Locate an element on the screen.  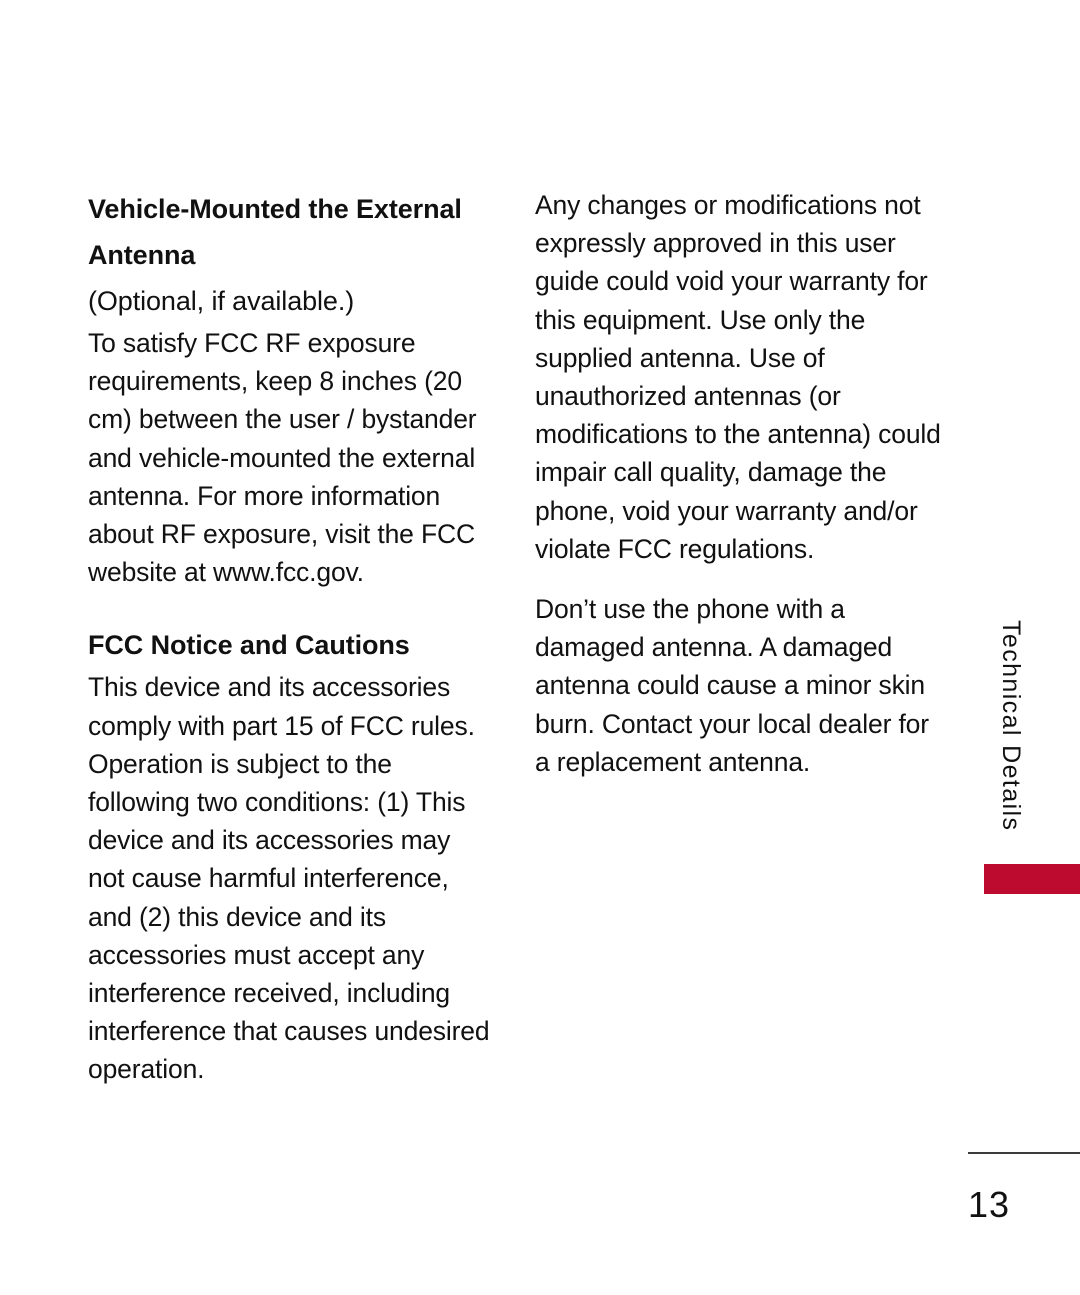
side-tab-accent-block is located at coordinates (1032, 879).